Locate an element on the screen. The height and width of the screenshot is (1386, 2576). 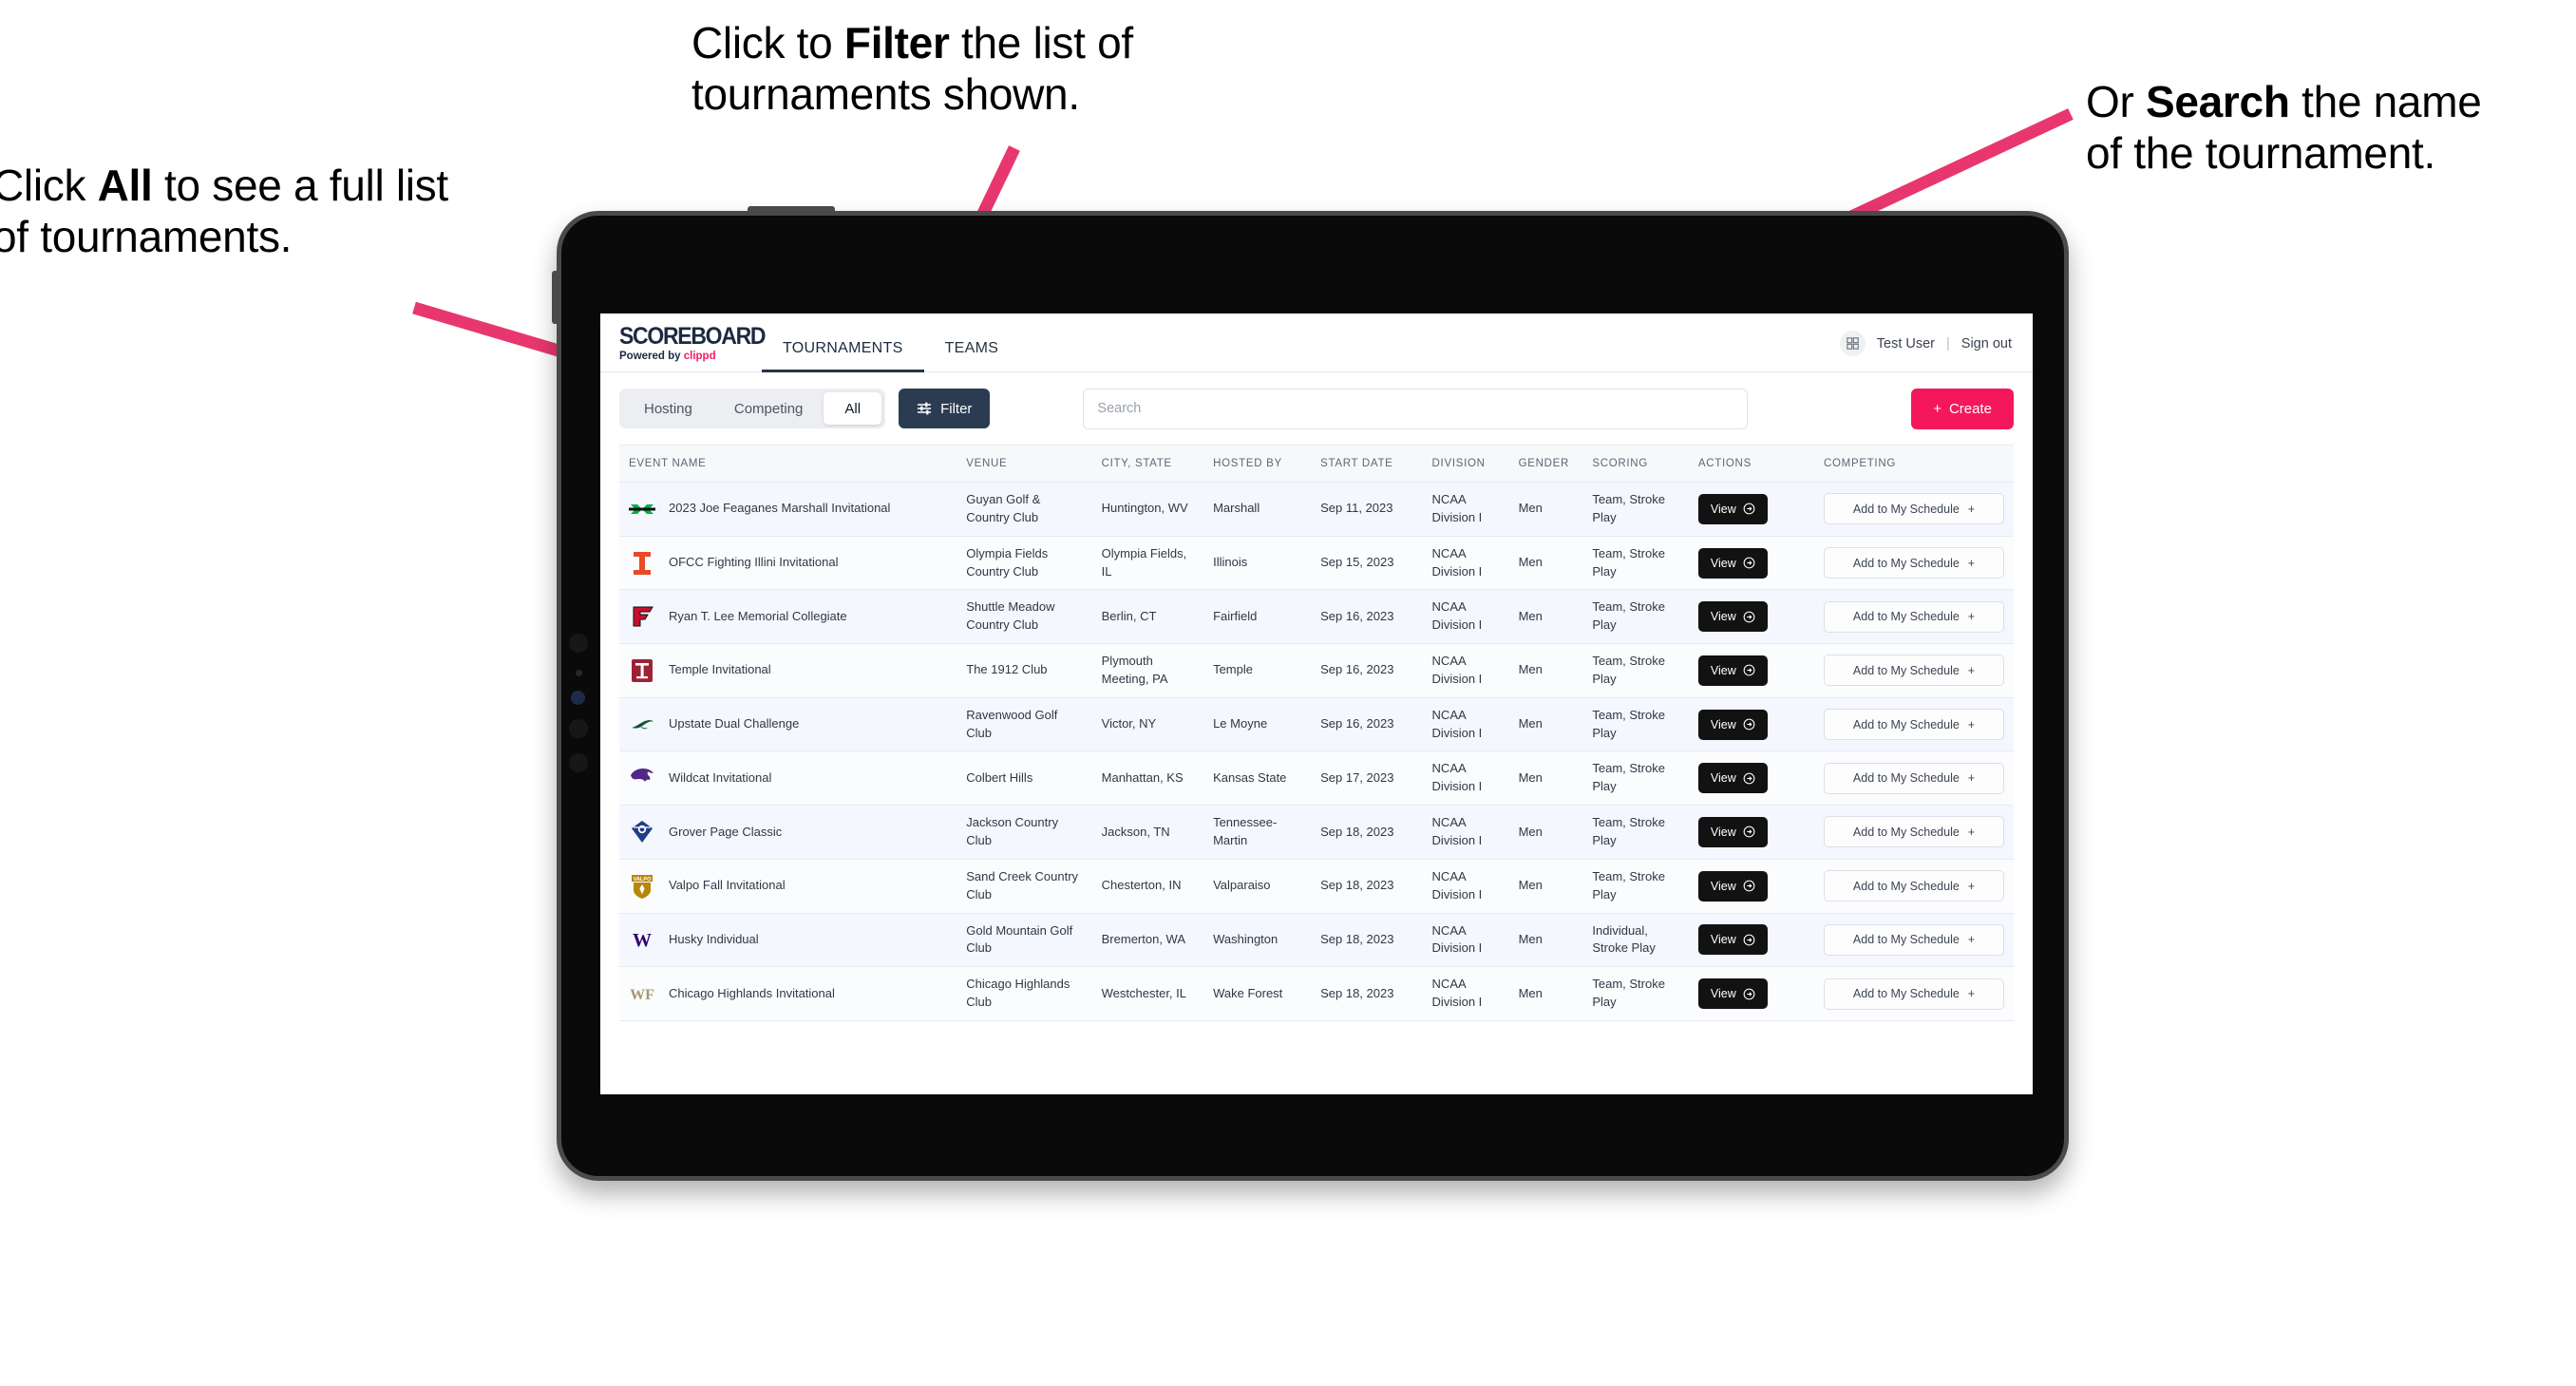
filter-button: Filter is located at coordinates (945, 408).